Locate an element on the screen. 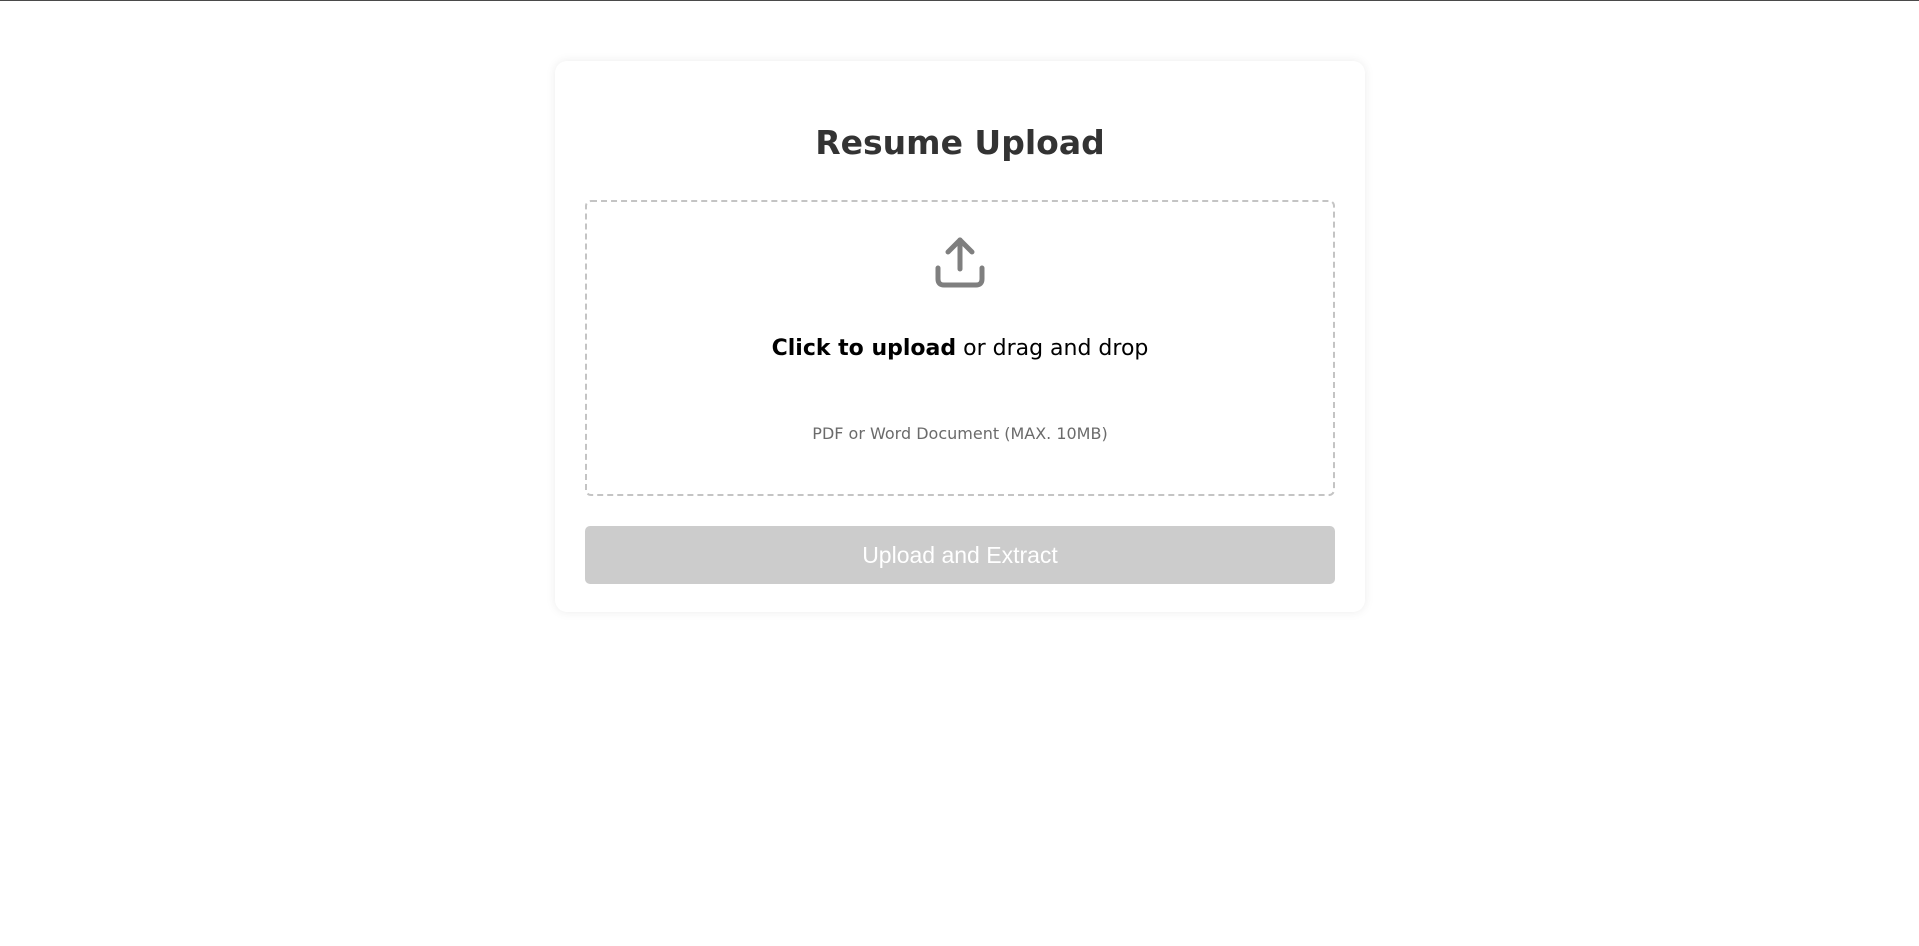  page-title: Resume Upload is located at coordinates (960, 142).